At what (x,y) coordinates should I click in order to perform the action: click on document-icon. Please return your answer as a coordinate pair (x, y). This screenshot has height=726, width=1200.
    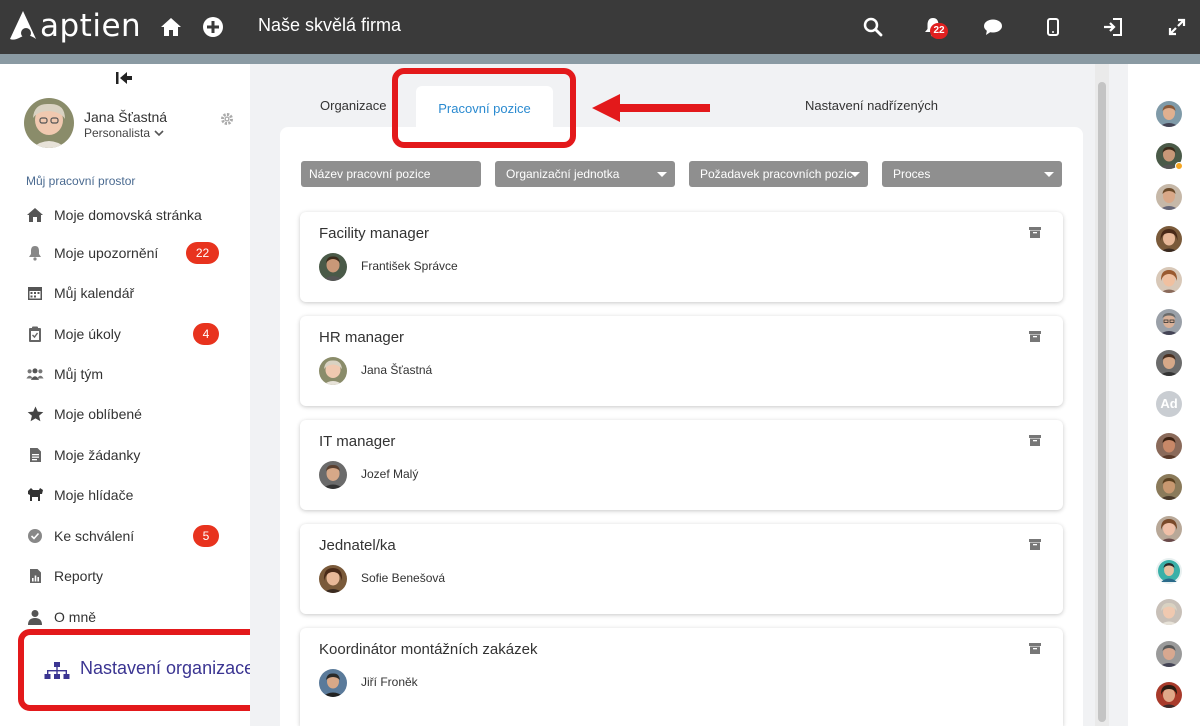
    Looking at the image, I should click on (35, 455).